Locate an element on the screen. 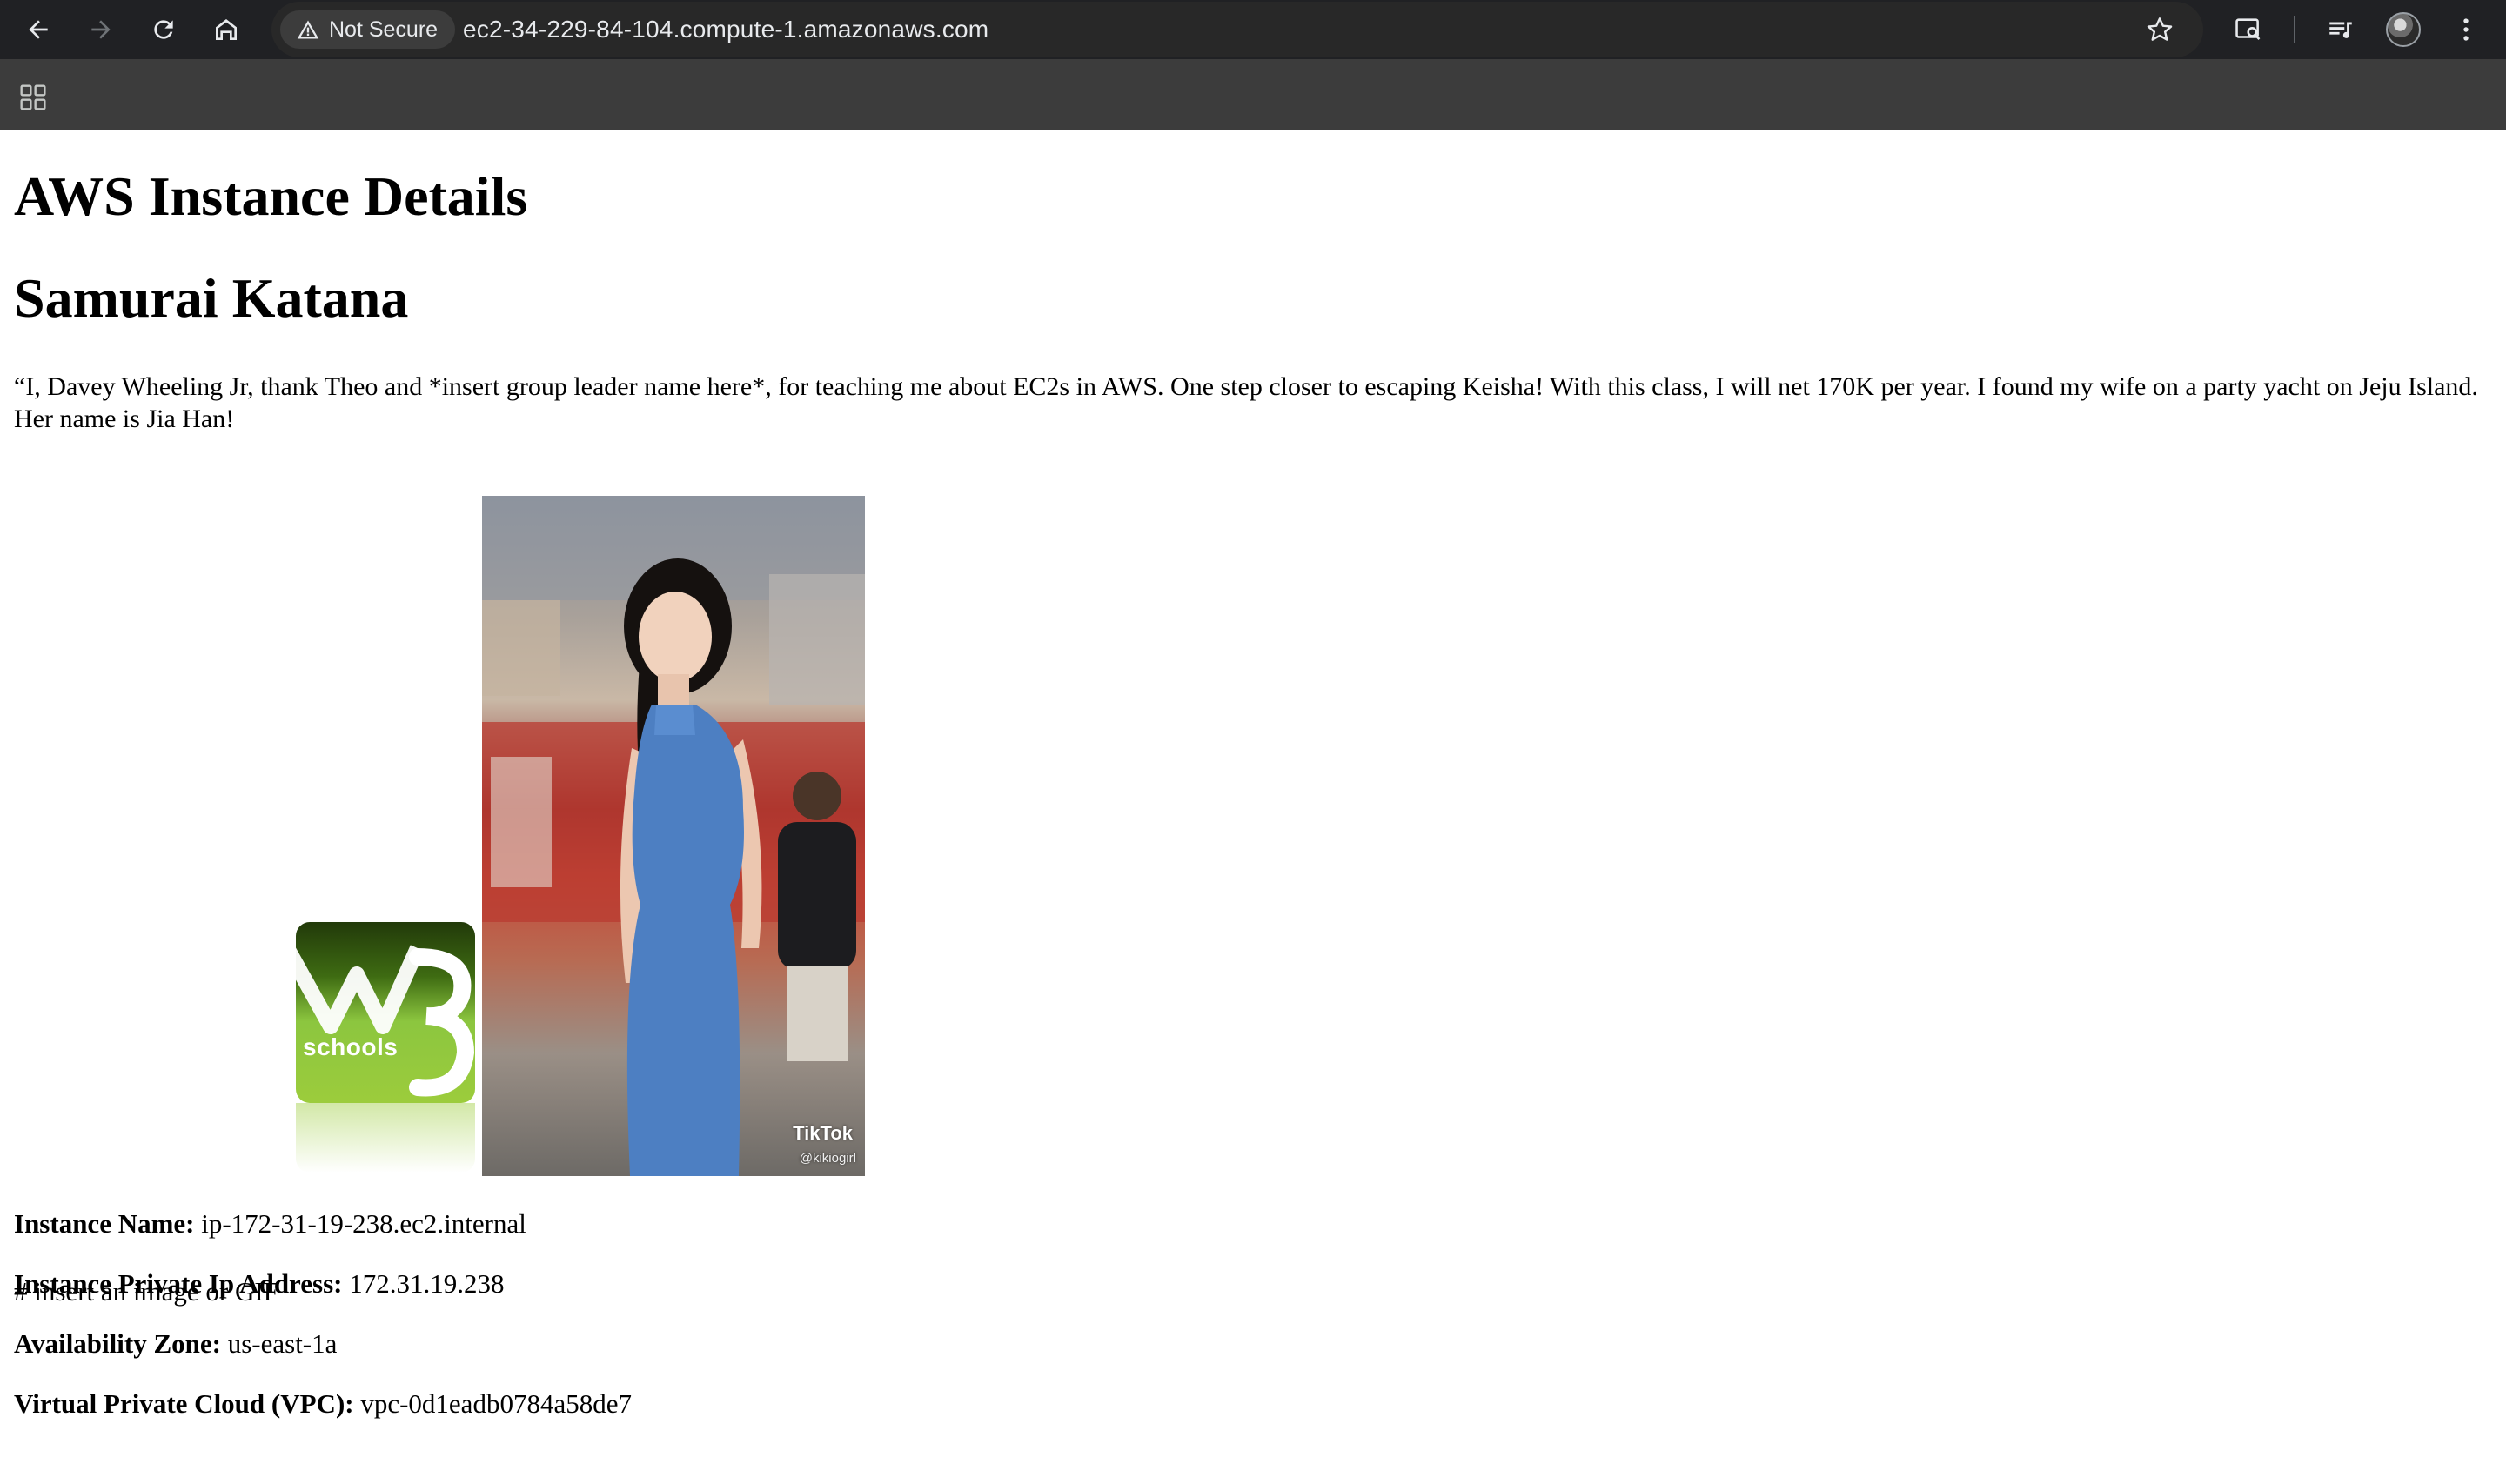 The height and width of the screenshot is (1484, 2506). tab-search-icon is located at coordinates (2248, 29).